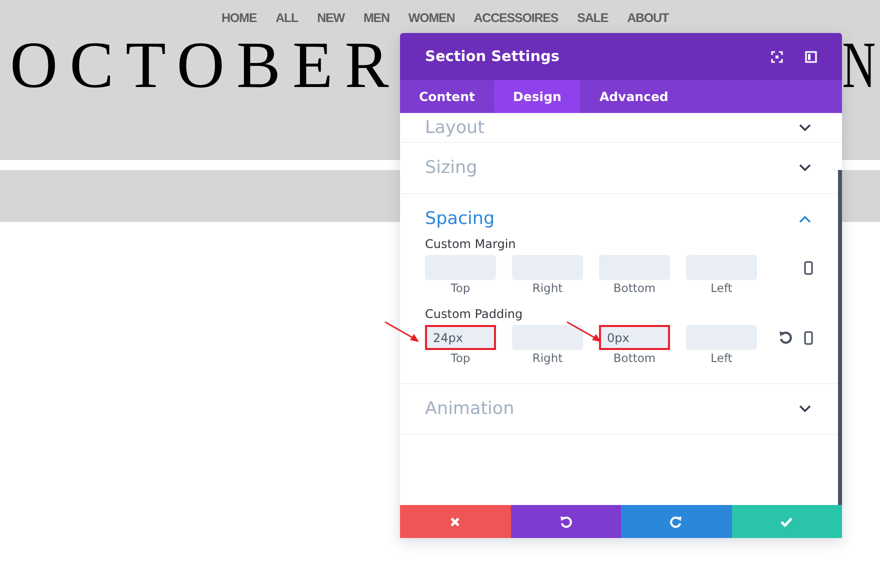  Describe the element at coordinates (330, 18) in the screenshot. I see `nav-link: NEW` at that location.